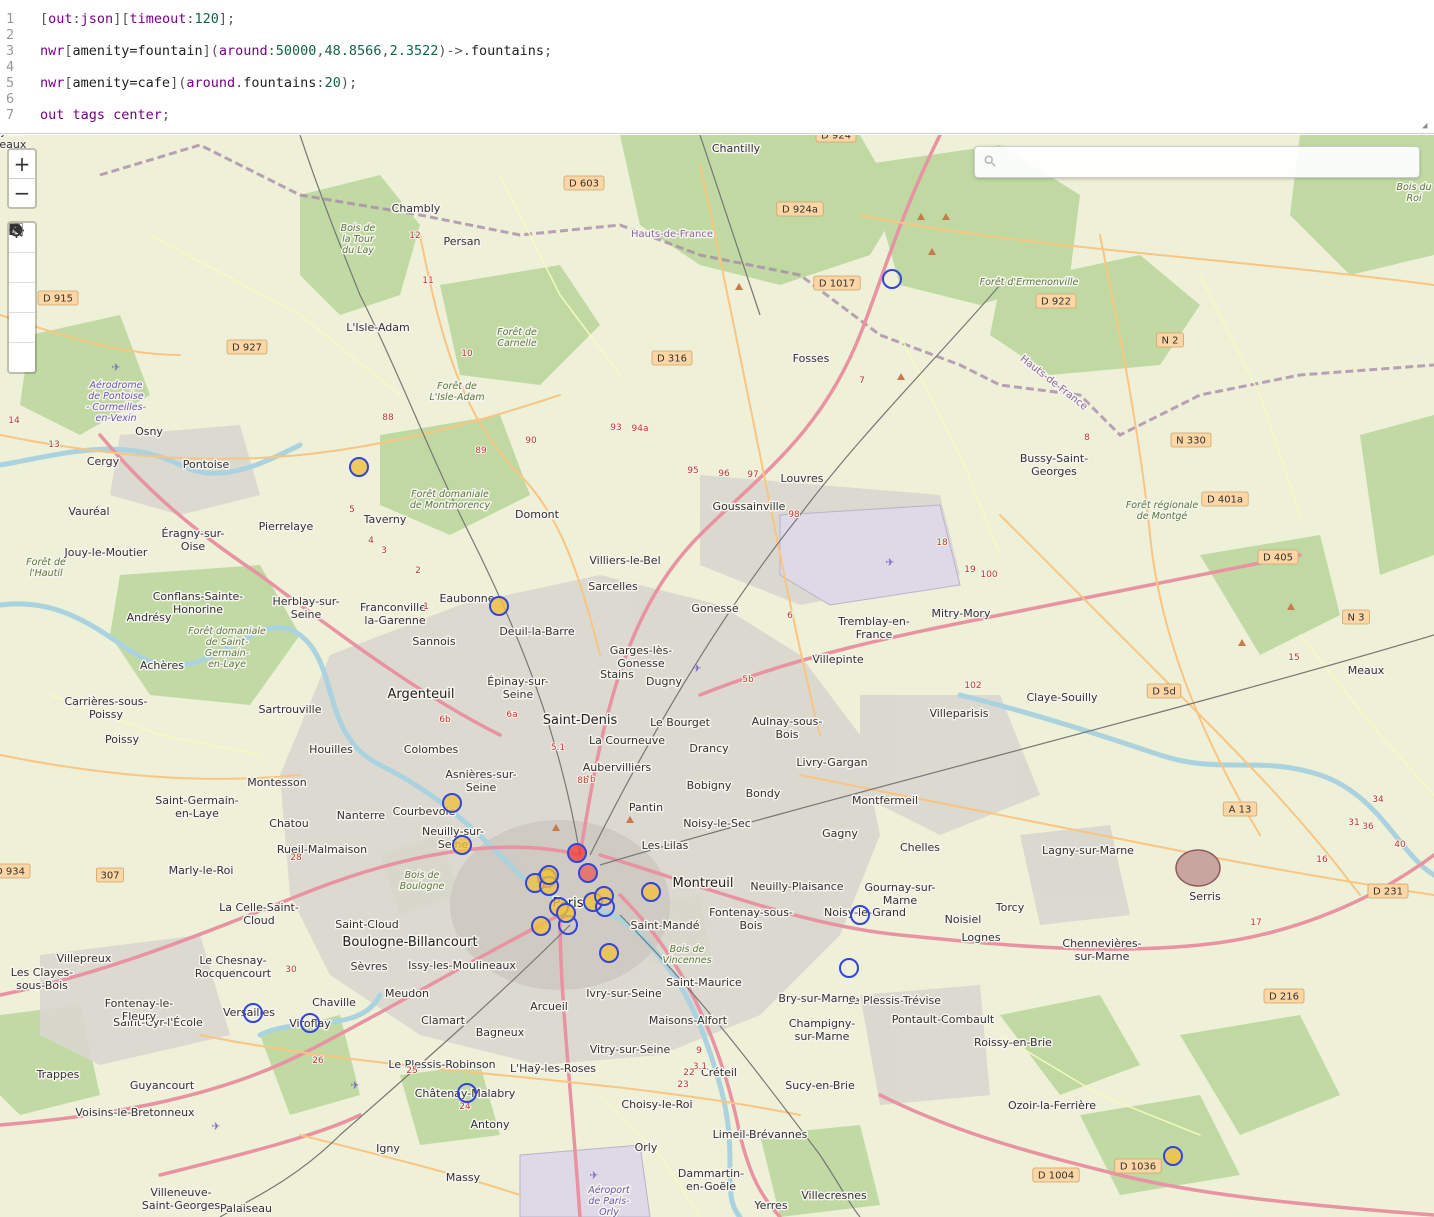  Describe the element at coordinates (52, 83) in the screenshot. I see `code-token: nwr` at that location.